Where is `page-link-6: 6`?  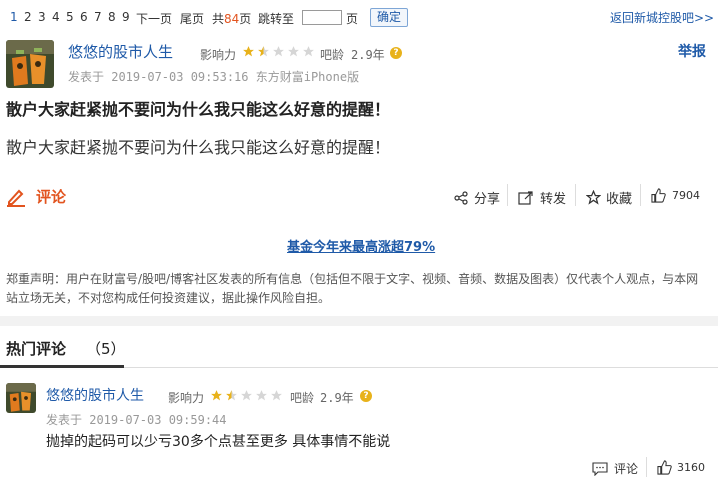 page-link-6: 6 is located at coordinates (84, 17).